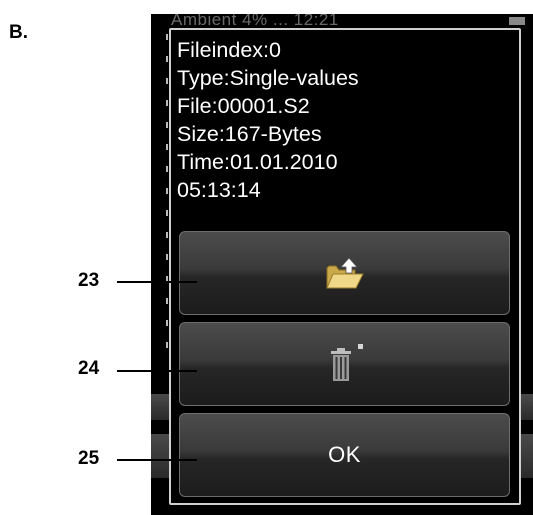  I want to click on callout-24: 24, so click(89, 368).